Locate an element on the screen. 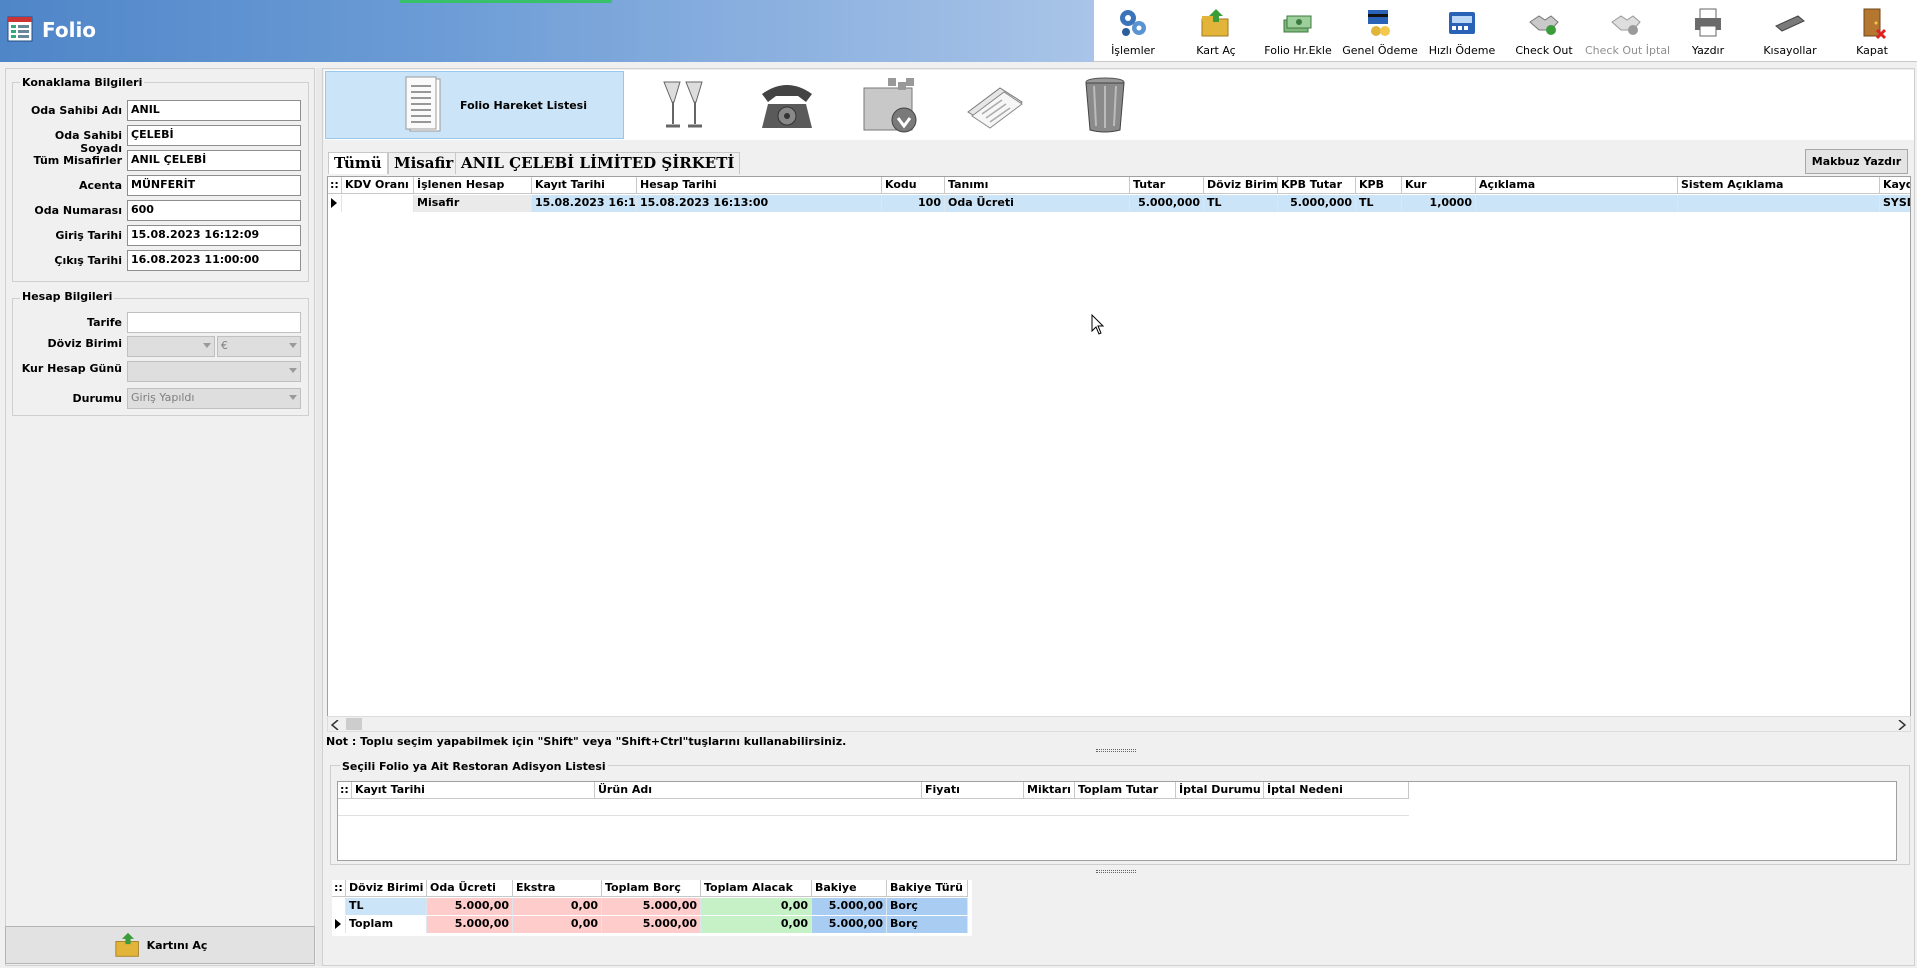 The height and width of the screenshot is (968, 1917). folio-hareket-listesi-button: Folio Hareket Listesi is located at coordinates (474, 105).